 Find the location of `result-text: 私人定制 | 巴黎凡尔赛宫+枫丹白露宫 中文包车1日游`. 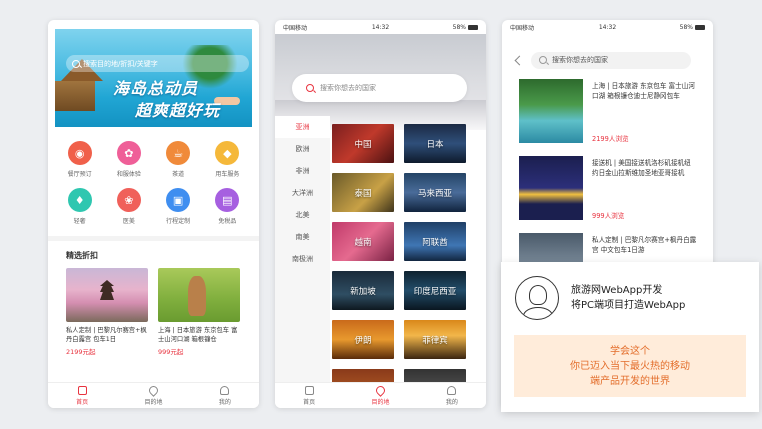

result-text: 私人定制 | 巴黎凡尔赛宫+枫丹白露宫 中文包车1日游 is located at coordinates (644, 245).